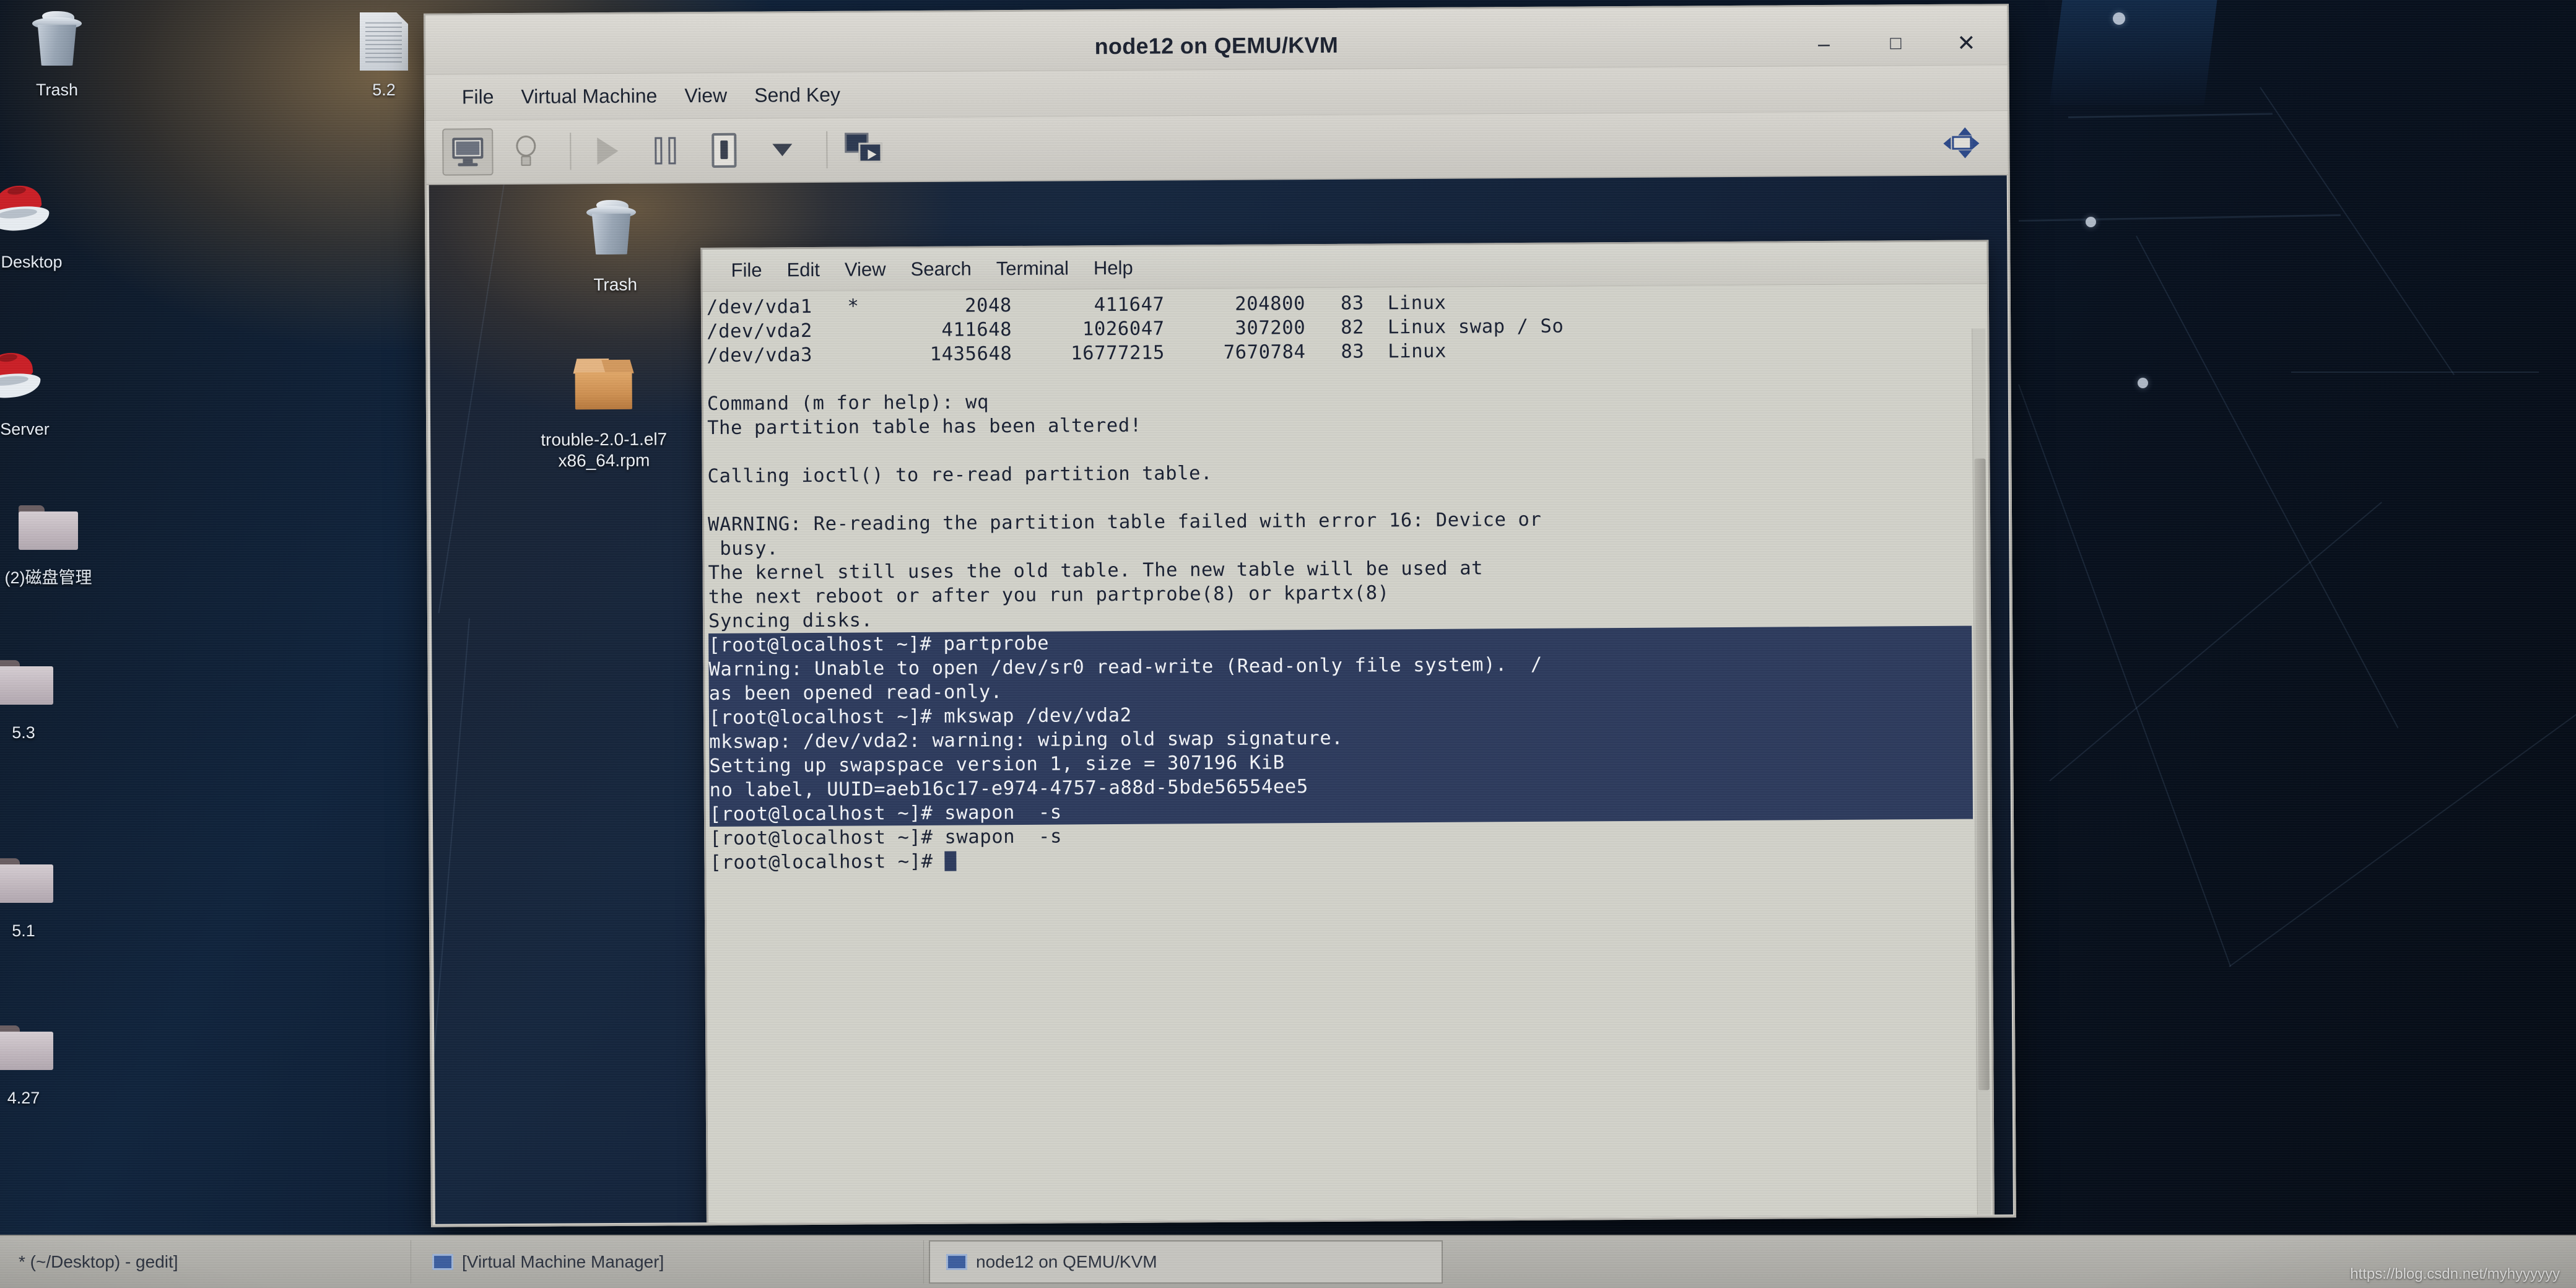 Image resolution: width=2576 pixels, height=1288 pixels. I want to click on minimize-button: –, so click(1823, 44).